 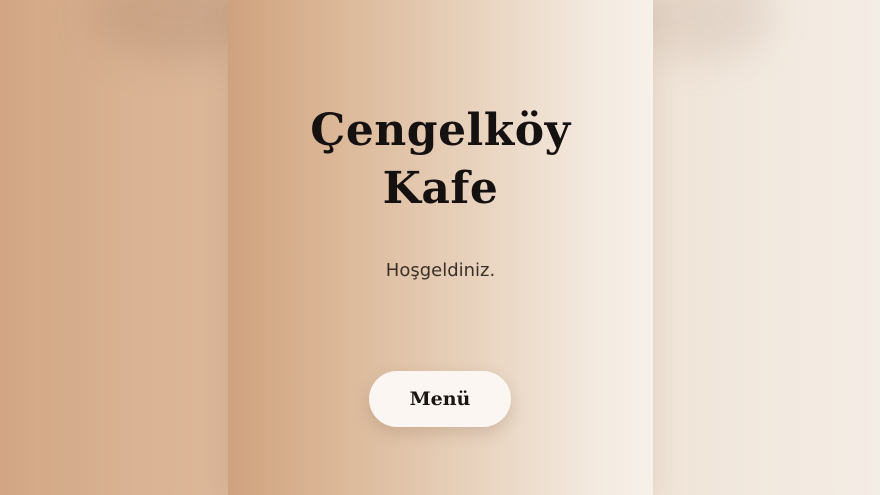 I want to click on cafe-title: Çengelköy Kafe, so click(x=440, y=160).